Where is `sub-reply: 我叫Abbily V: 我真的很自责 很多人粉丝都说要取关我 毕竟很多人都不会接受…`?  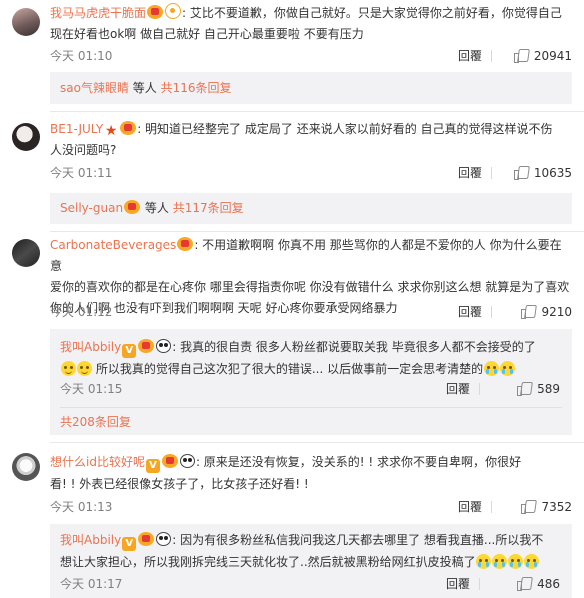 sub-reply: 我叫Abbily V: 我真的很自责 很多人粉丝都说要取关我 毕竟很多人都不会接受… is located at coordinates (298, 358).